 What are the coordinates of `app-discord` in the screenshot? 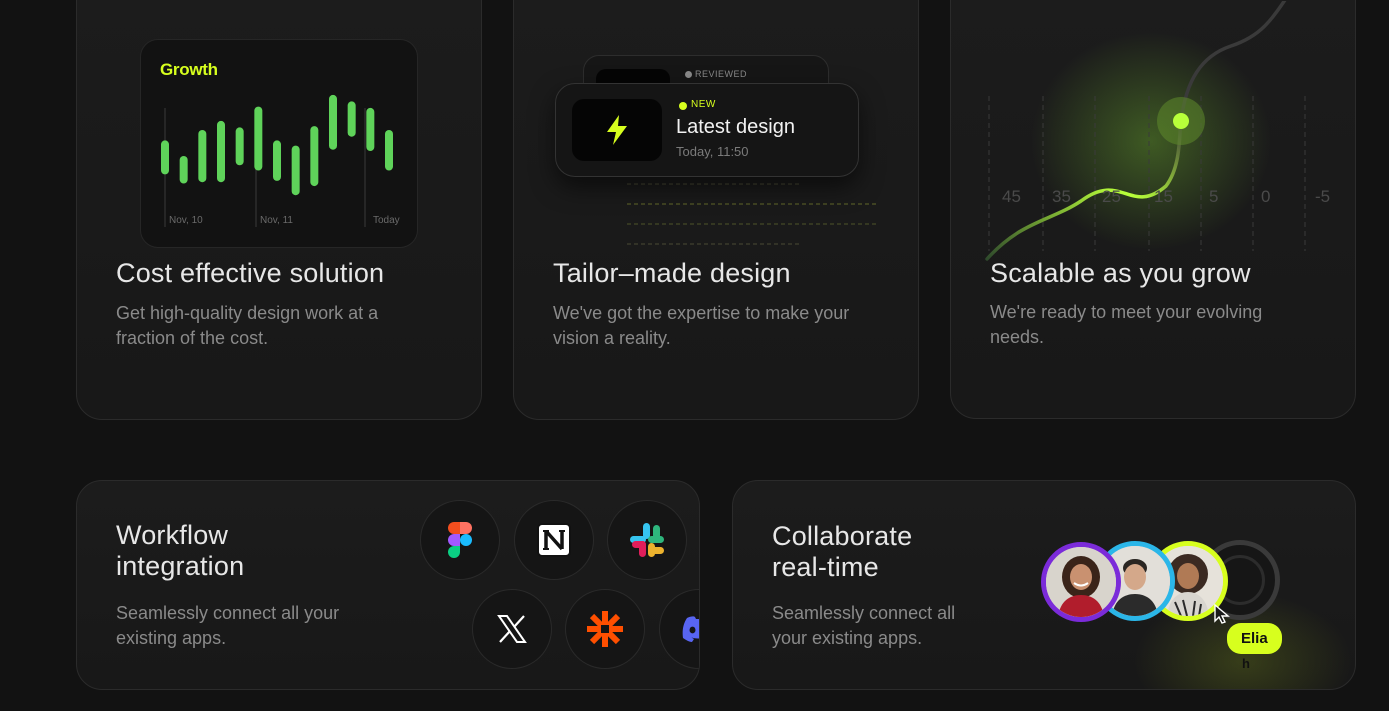 It's located at (679, 629).